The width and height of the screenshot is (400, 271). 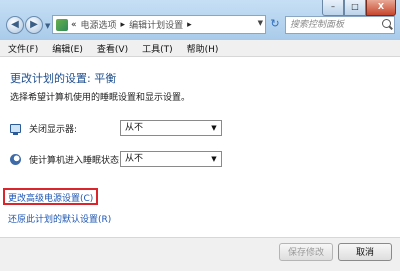 What do you see at coordinates (15, 159) in the screenshot?
I see `sleep-moon-icon` at bounding box center [15, 159].